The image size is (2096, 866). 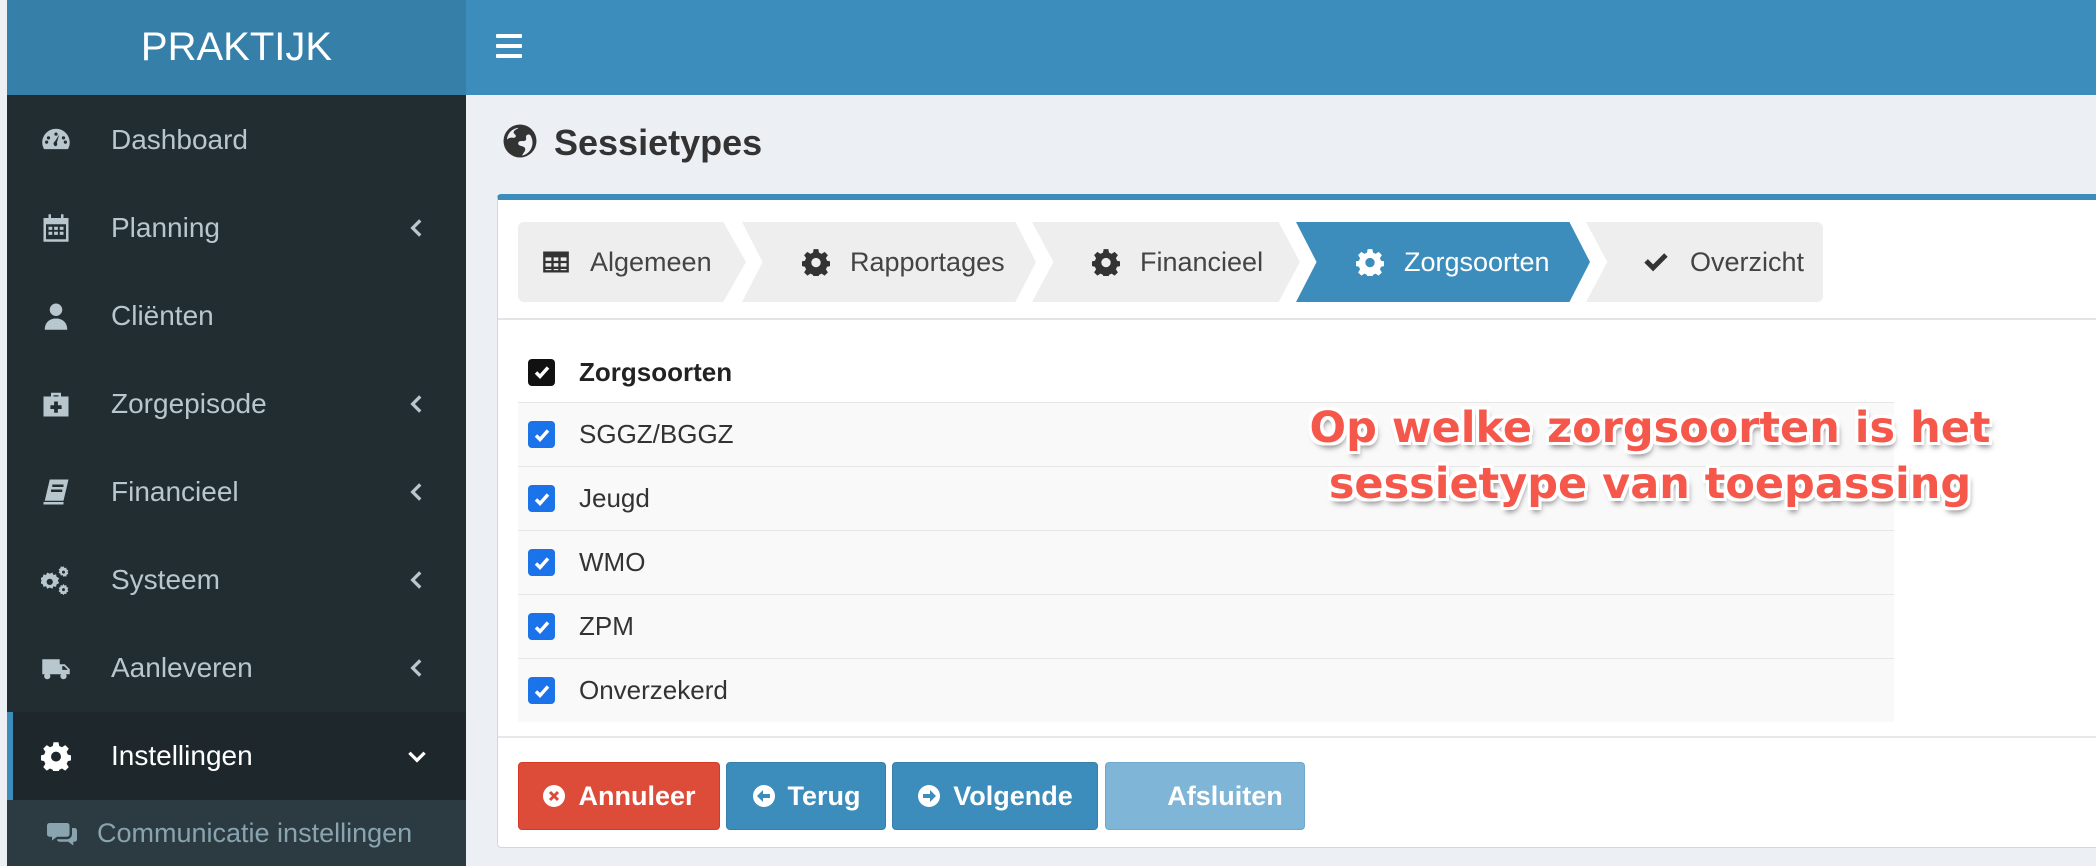 What do you see at coordinates (1206, 690) in the screenshot?
I see `list-item: Onverzekerd` at bounding box center [1206, 690].